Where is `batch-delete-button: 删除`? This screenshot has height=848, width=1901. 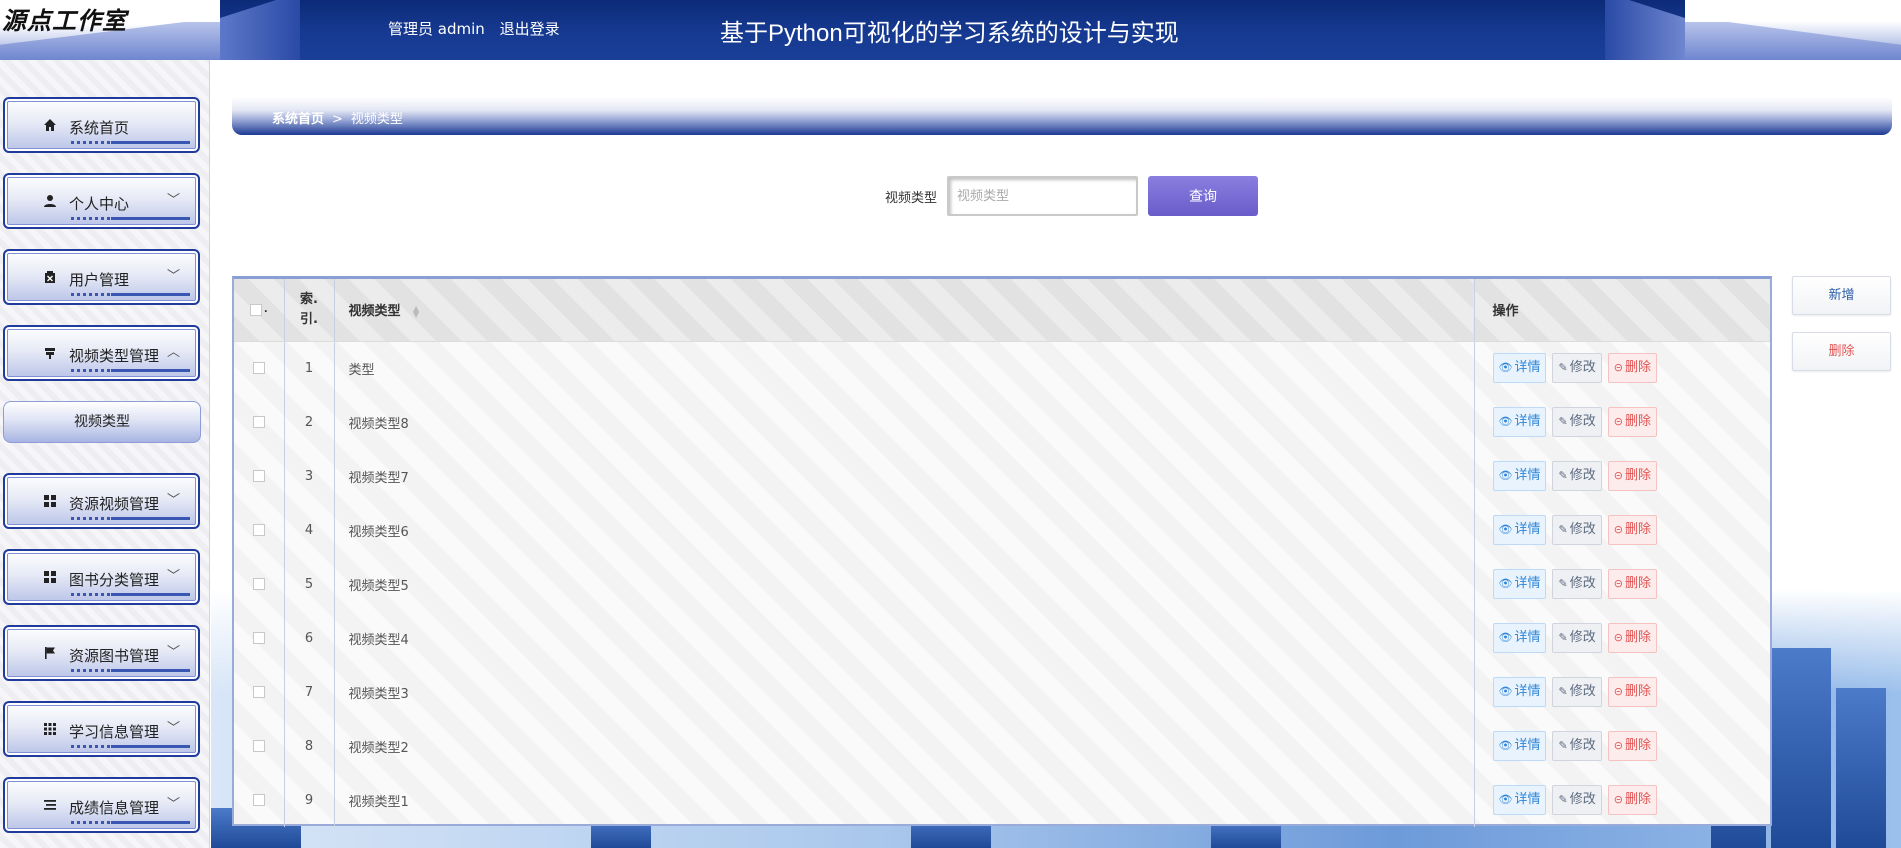 batch-delete-button: 删除 is located at coordinates (1841, 351).